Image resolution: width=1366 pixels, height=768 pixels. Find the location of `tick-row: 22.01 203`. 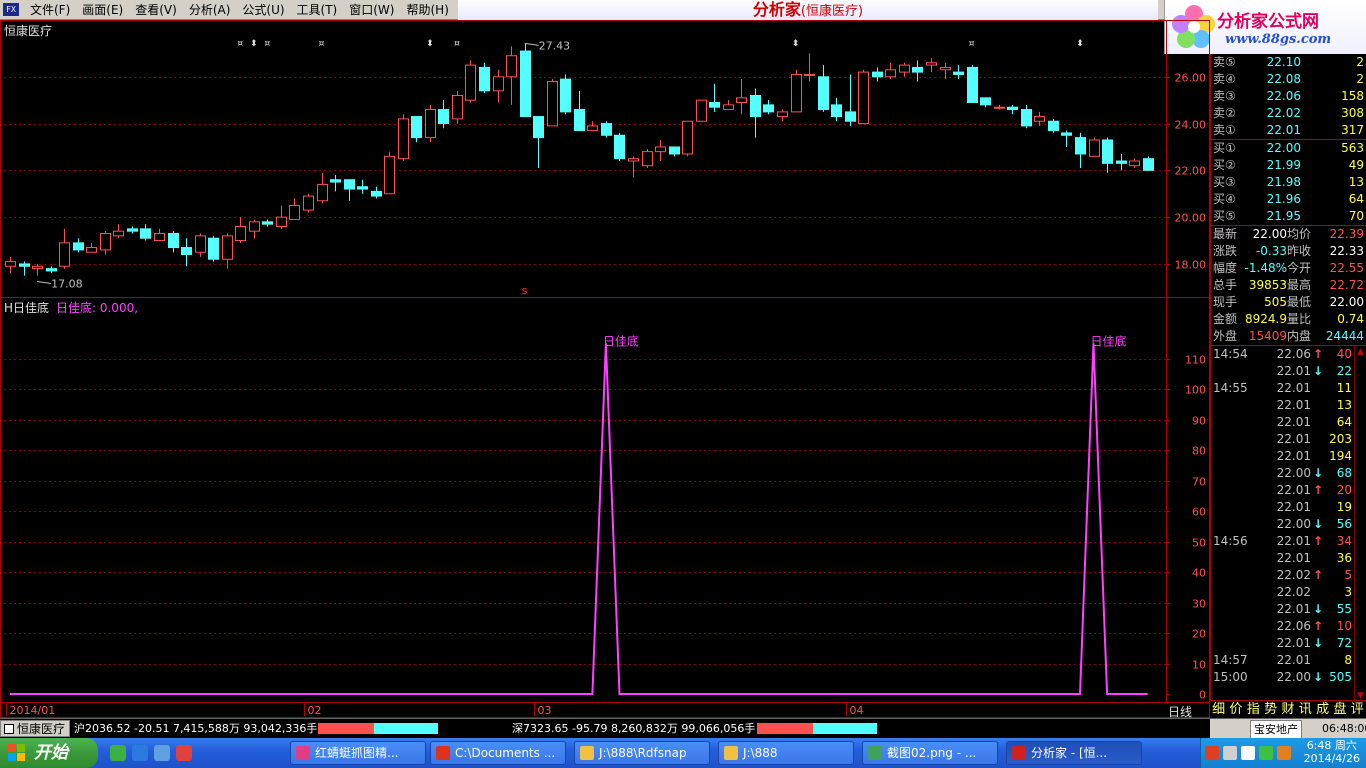

tick-row: 22.01 203 is located at coordinates (1288, 439).